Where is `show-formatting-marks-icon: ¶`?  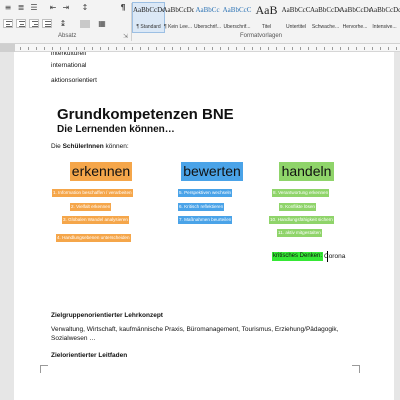
show-formatting-marks-icon: ¶ is located at coordinates (123, 8).